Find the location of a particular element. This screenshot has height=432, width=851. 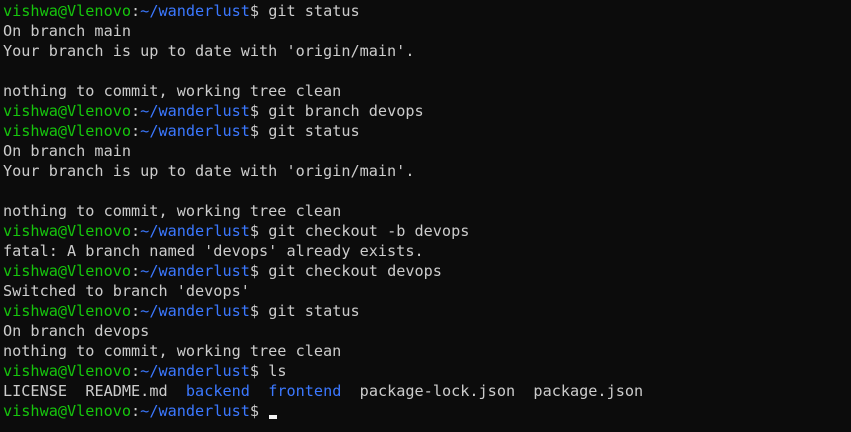

output-text: package-lock.json is located at coordinates (437, 391).